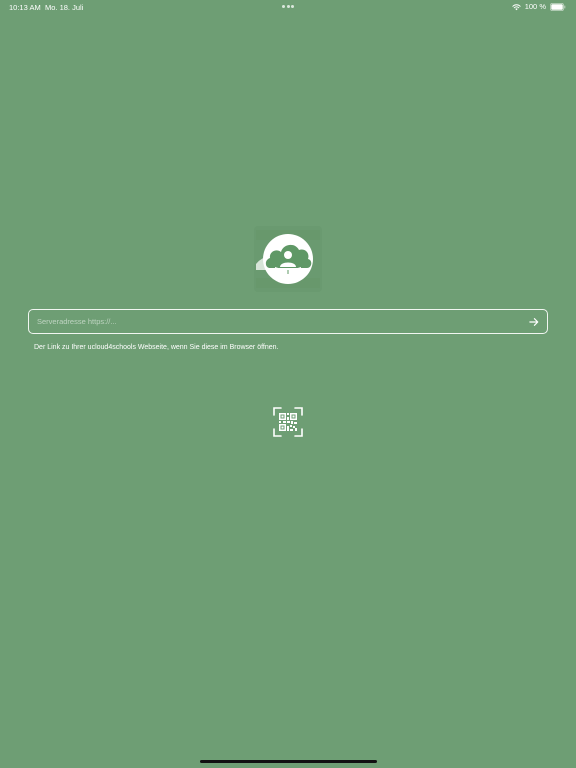  Describe the element at coordinates (288, 761) in the screenshot. I see `home-indicator` at that location.